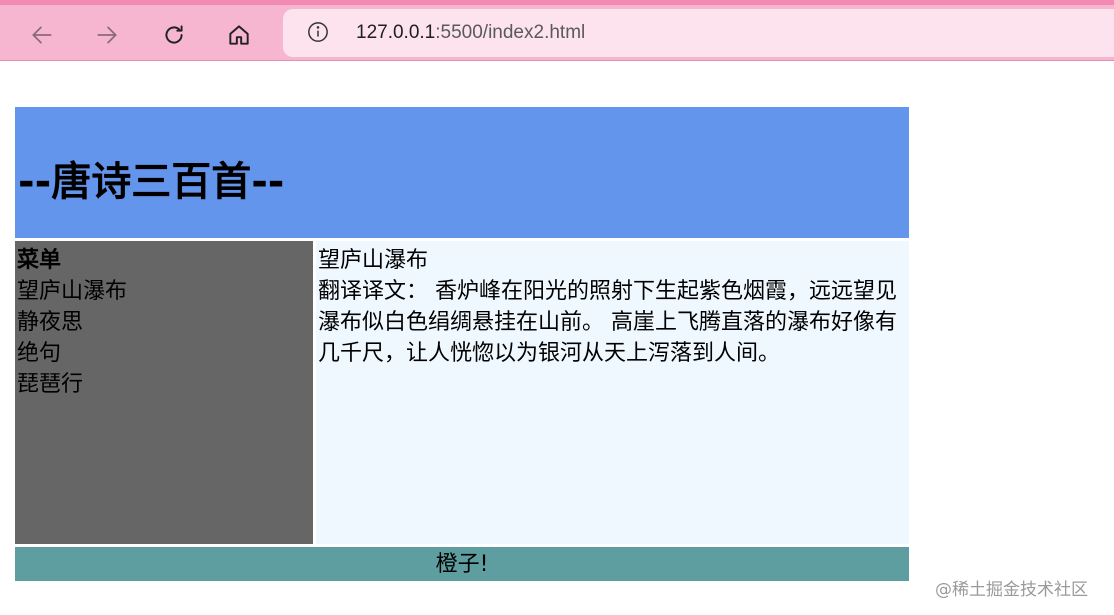 The height and width of the screenshot is (615, 1114). I want to click on menu-item-quiet-night: 静夜思, so click(164, 322).